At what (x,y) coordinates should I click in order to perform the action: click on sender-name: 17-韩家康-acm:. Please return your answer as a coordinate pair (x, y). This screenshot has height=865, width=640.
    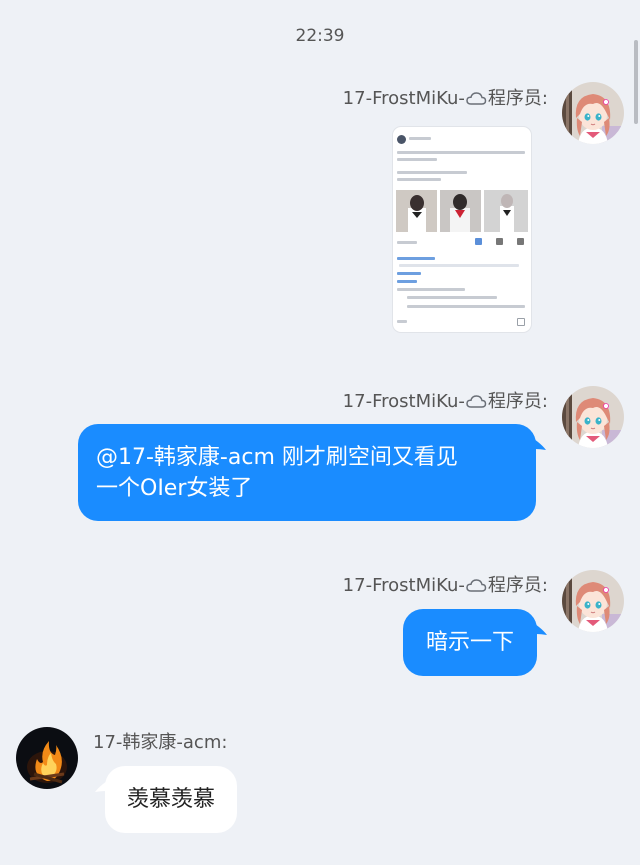
    Looking at the image, I should click on (160, 741).